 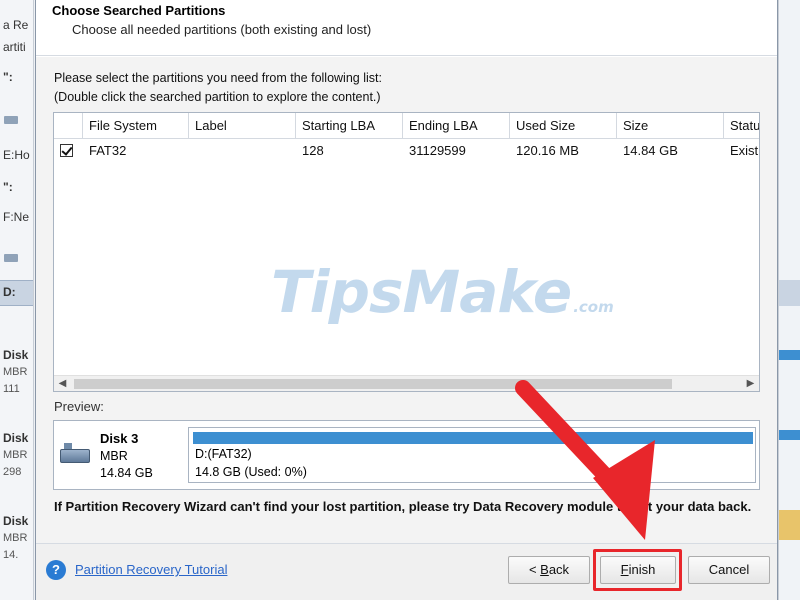 I want to click on bg-text: a Re, so click(x=16, y=25).